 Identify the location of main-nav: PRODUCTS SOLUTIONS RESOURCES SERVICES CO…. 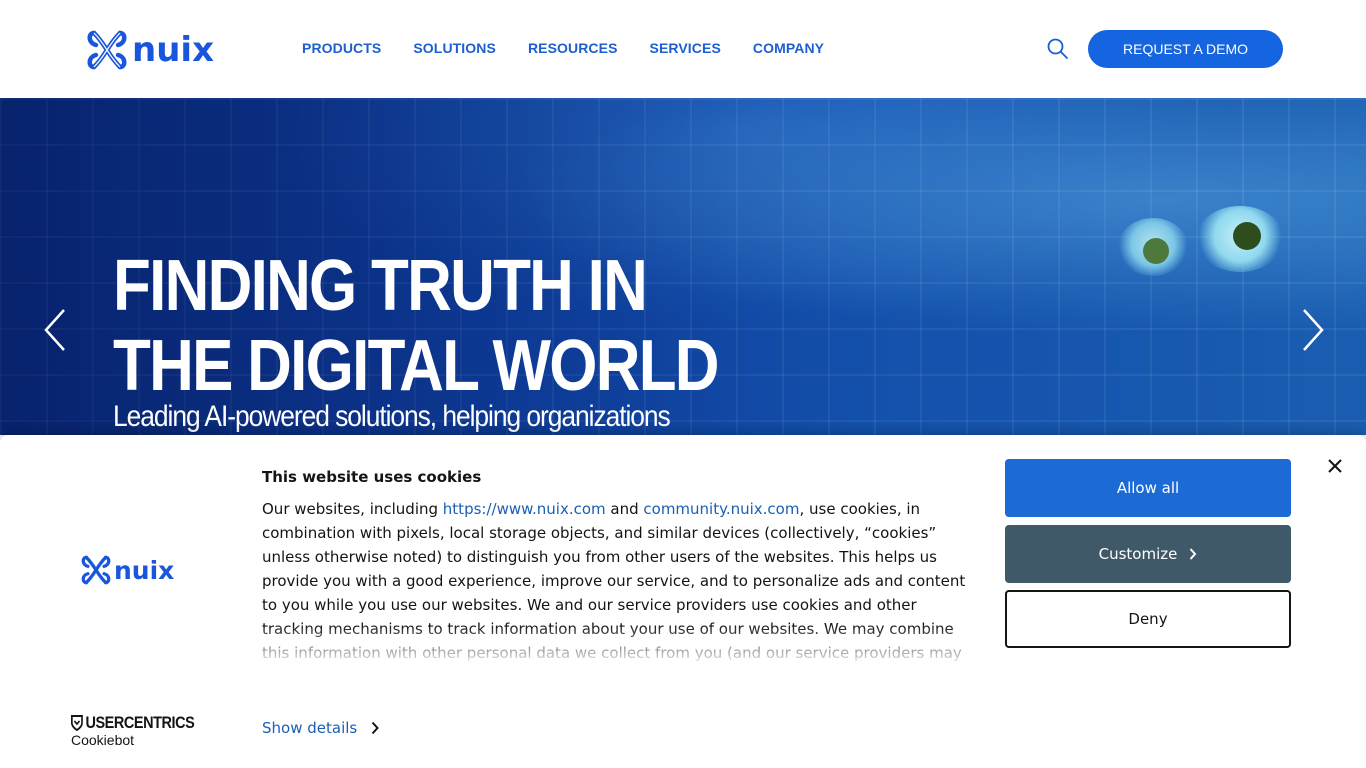
(563, 48).